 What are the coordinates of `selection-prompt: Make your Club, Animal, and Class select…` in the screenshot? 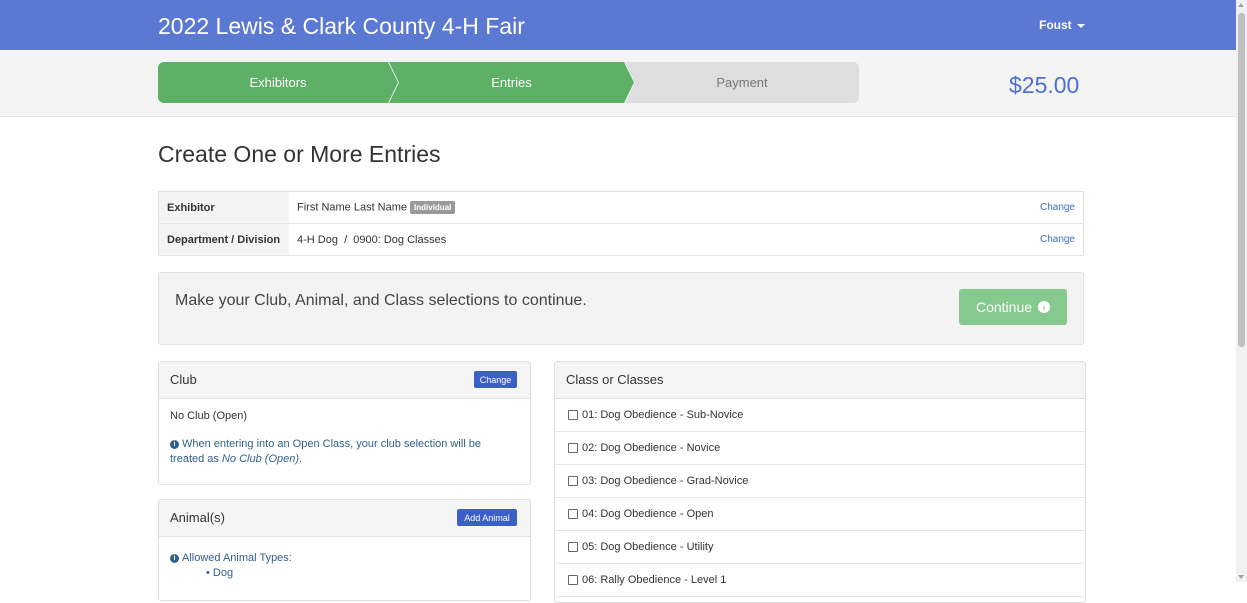 It's located at (621, 308).